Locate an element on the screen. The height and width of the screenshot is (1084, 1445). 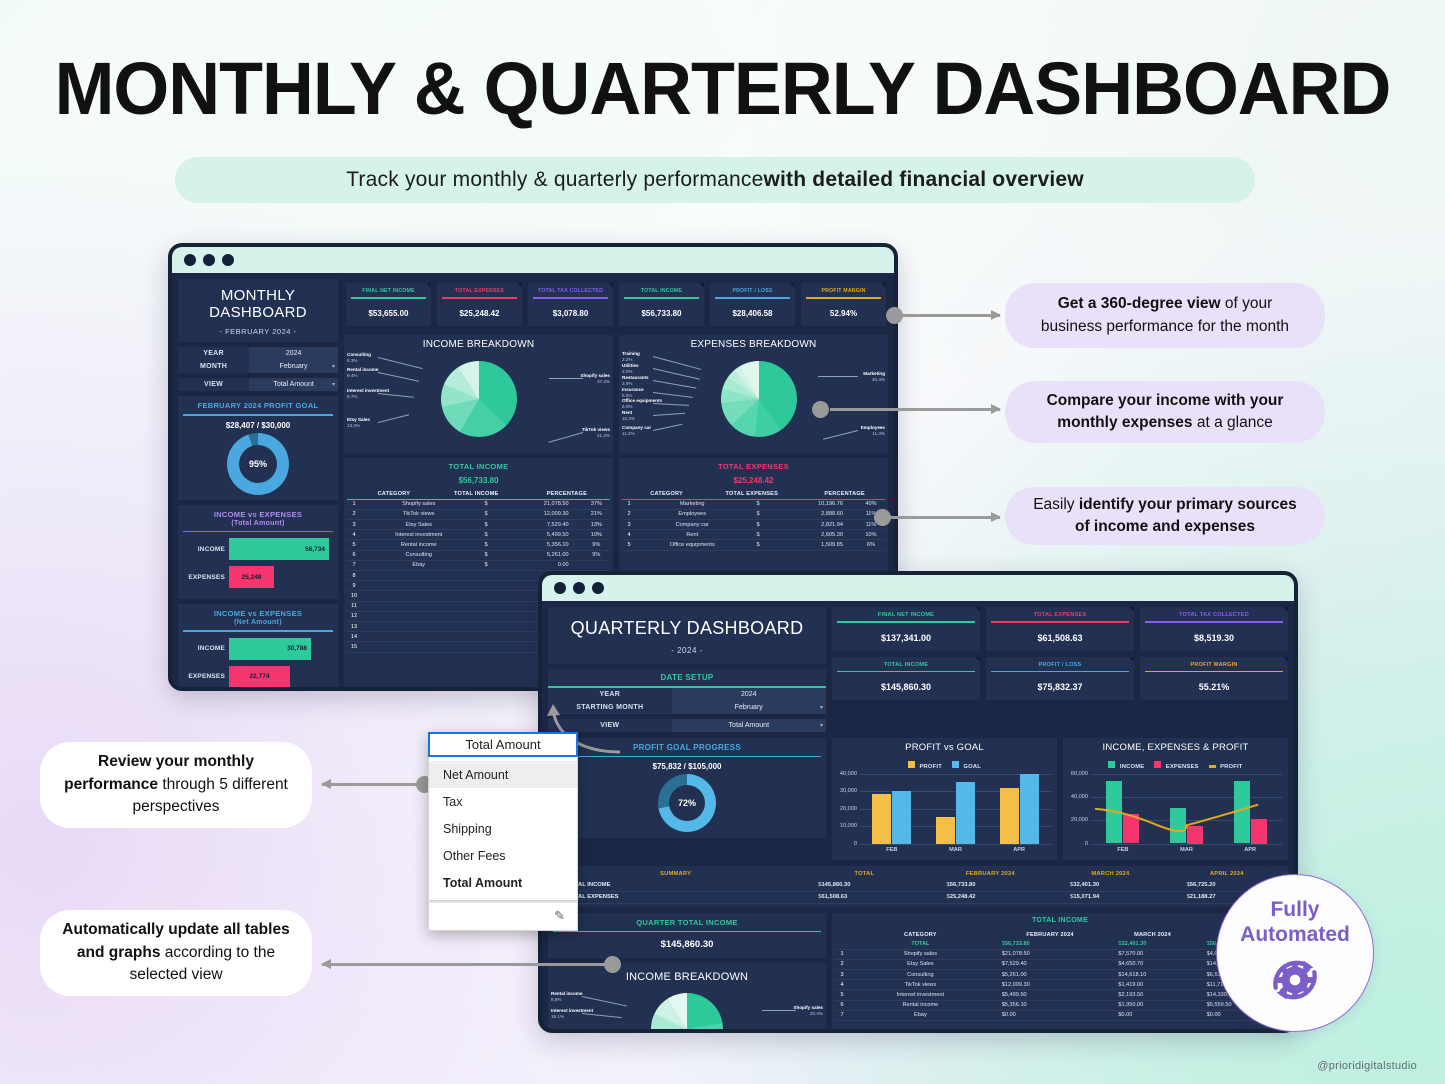
divider is located at coordinates (258, 531).